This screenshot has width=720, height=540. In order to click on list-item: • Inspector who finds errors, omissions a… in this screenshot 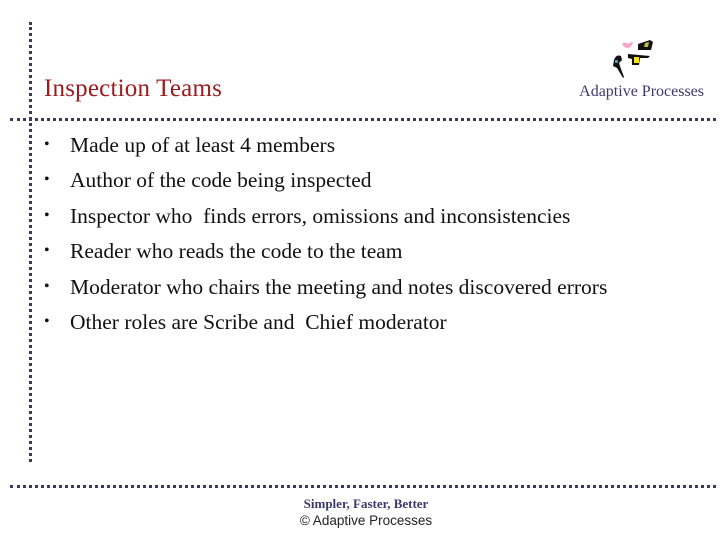, I will do `click(325, 218)`.